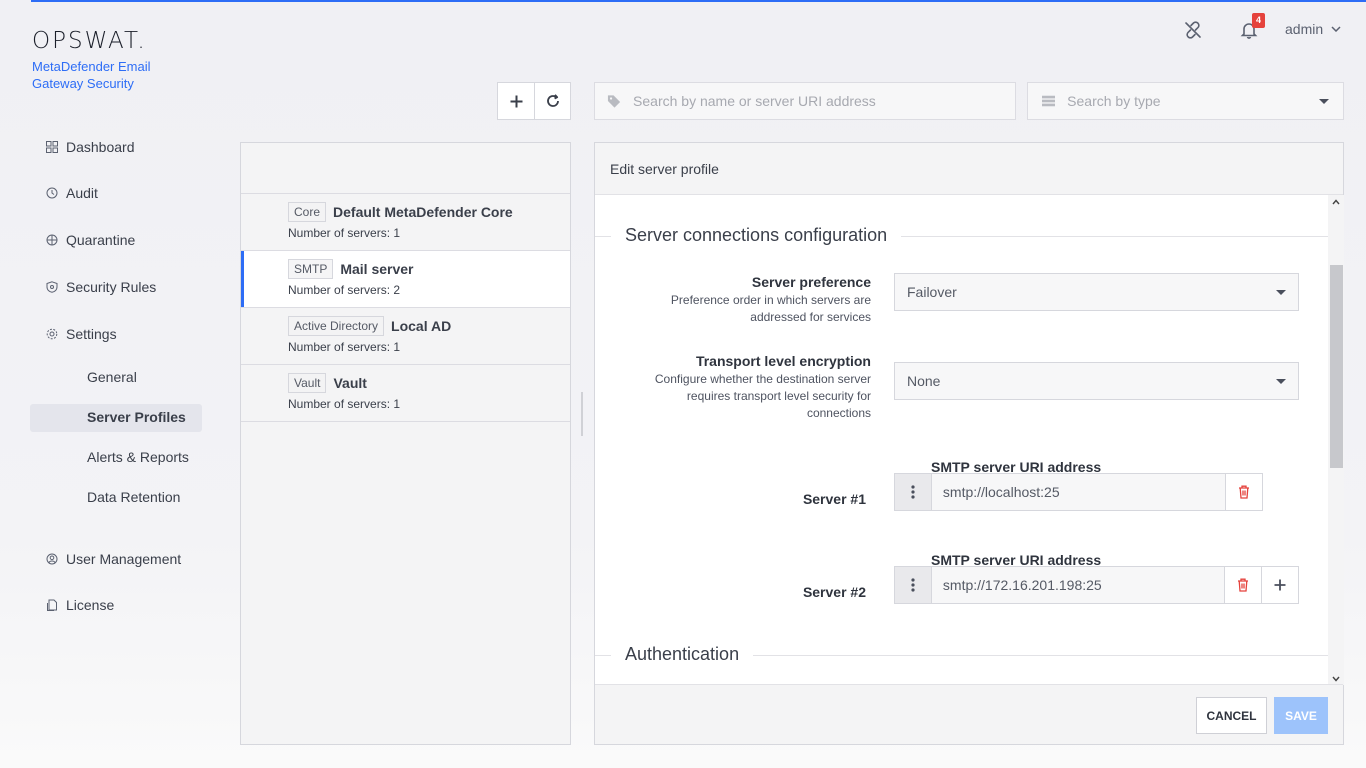 The width and height of the screenshot is (1366, 768). Describe the element at coordinates (72, 193) in the screenshot. I see `nav-audit: Audit` at that location.